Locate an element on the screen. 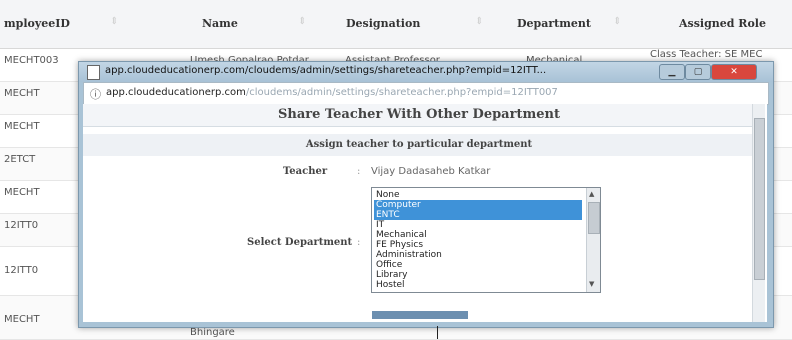  listbox-scroll-thumb is located at coordinates (594, 218).